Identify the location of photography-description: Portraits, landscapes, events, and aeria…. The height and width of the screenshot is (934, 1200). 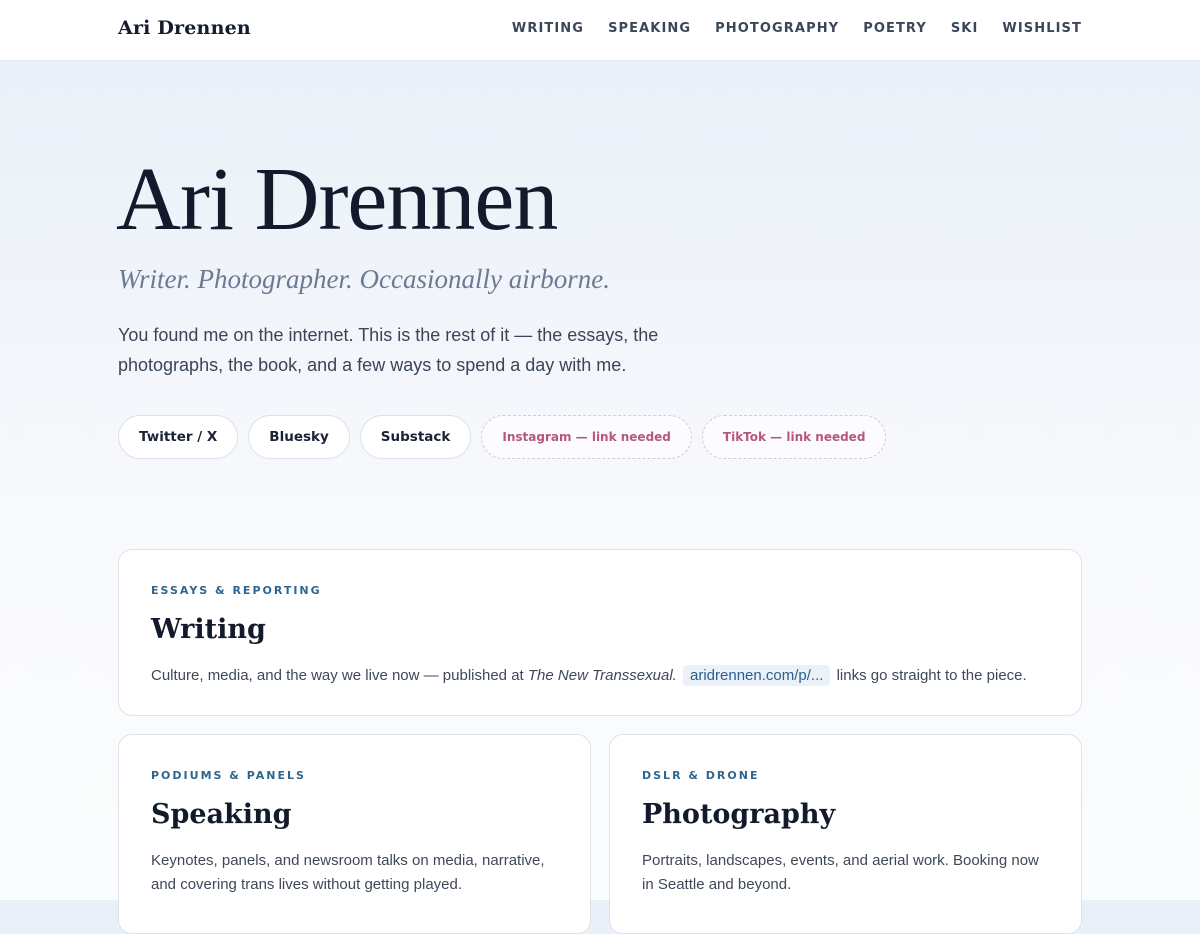
(840, 872).